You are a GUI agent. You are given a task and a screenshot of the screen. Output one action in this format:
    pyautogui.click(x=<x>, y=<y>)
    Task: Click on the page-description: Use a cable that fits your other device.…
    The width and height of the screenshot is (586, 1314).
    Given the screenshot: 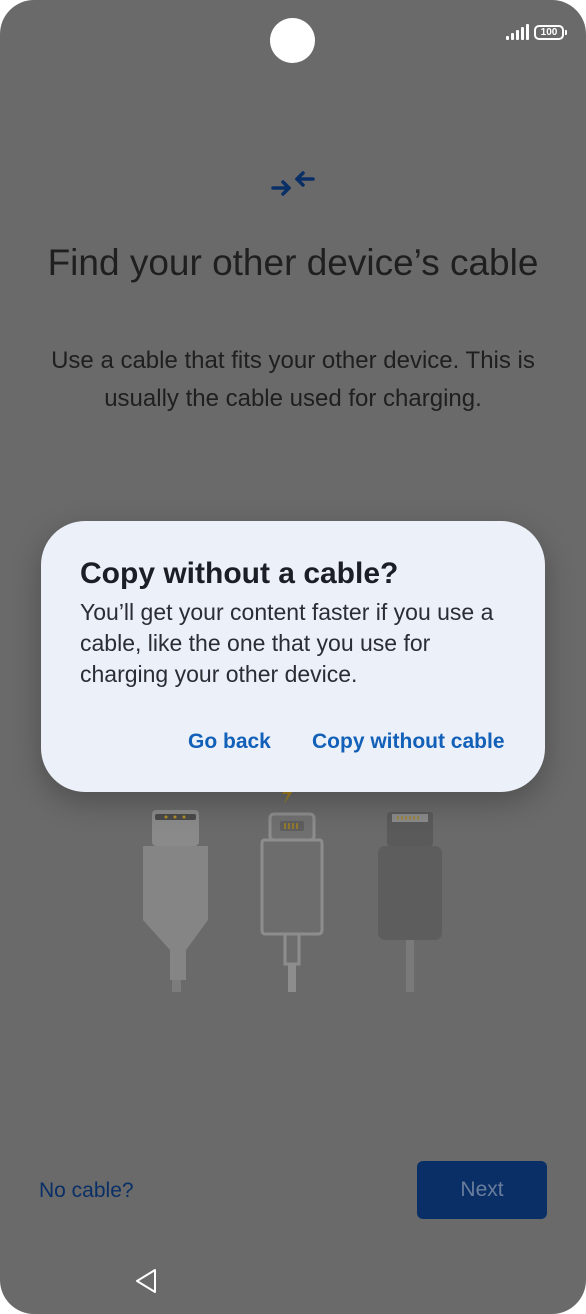 What is the action you would take?
    pyautogui.click(x=293, y=379)
    